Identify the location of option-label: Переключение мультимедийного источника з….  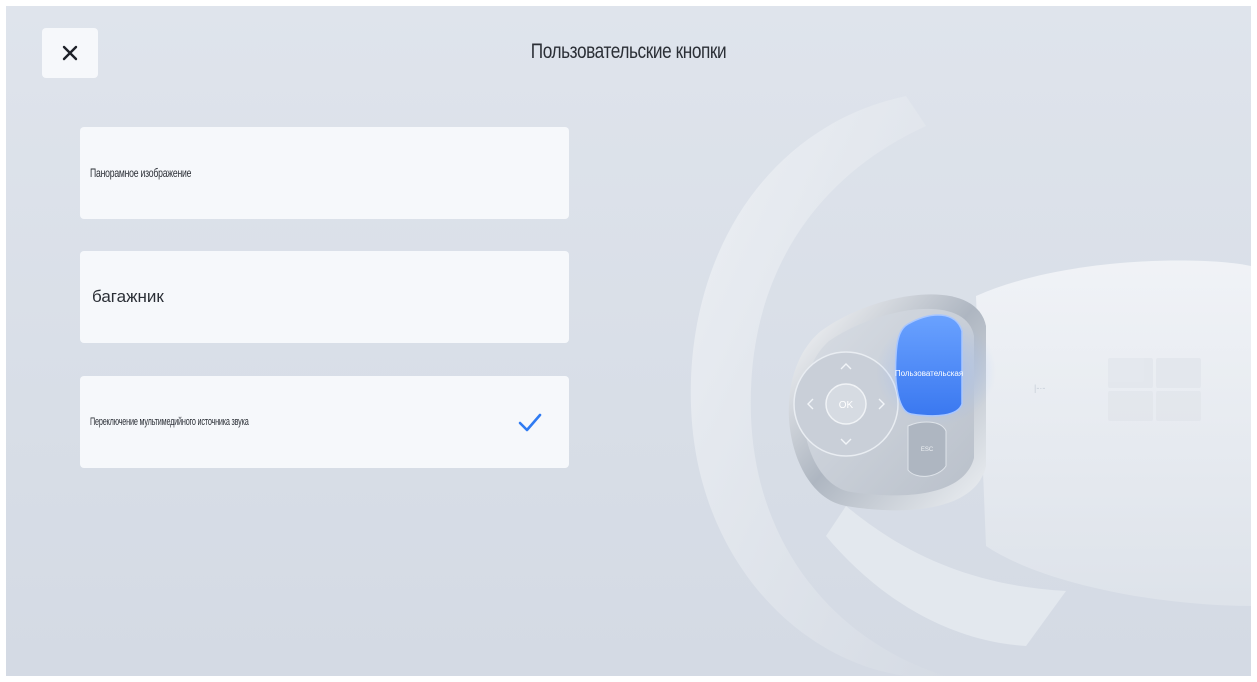
(169, 422).